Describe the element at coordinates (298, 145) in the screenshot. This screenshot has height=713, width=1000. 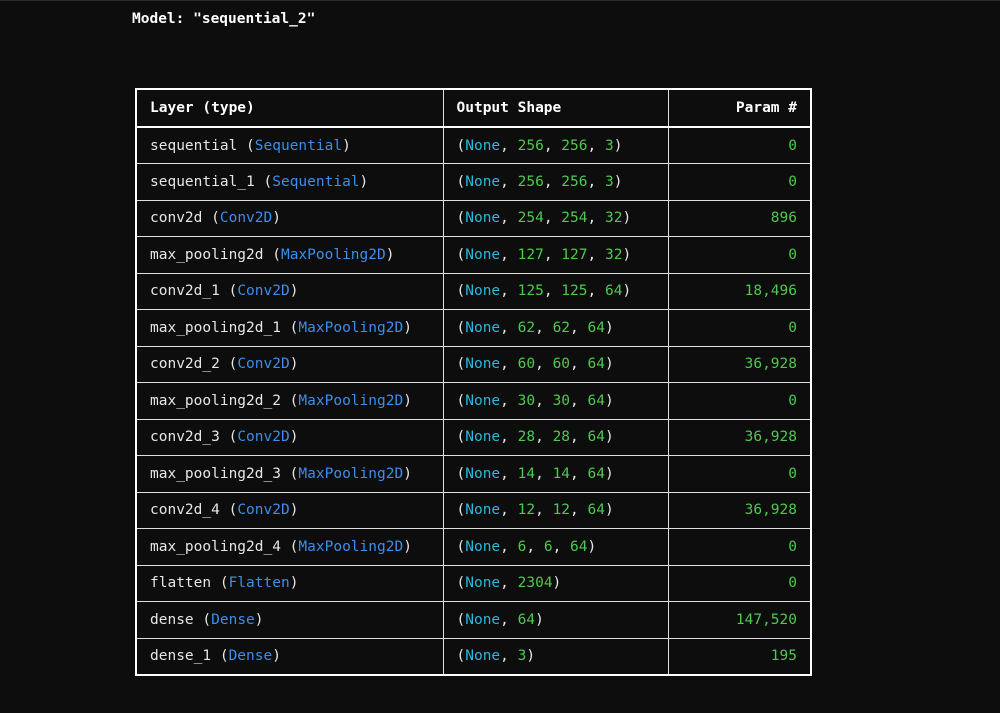
I see `layer-type: Sequential` at that location.